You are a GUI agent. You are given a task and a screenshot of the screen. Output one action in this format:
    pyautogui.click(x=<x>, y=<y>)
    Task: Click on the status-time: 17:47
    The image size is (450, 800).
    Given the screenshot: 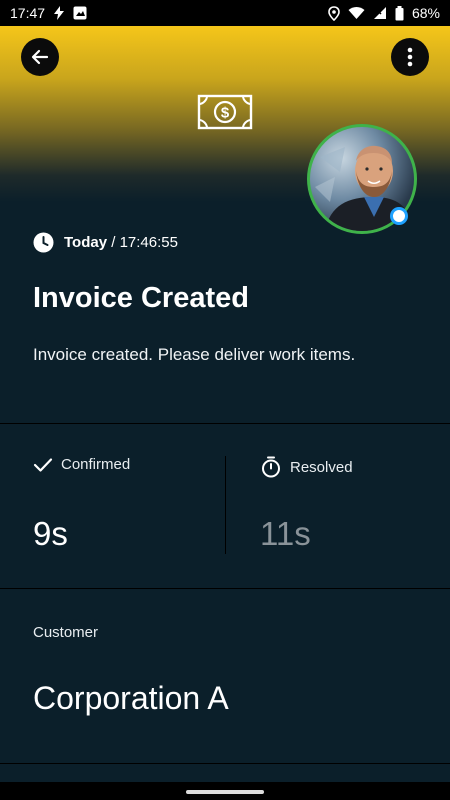 What is the action you would take?
    pyautogui.click(x=28, y=13)
    